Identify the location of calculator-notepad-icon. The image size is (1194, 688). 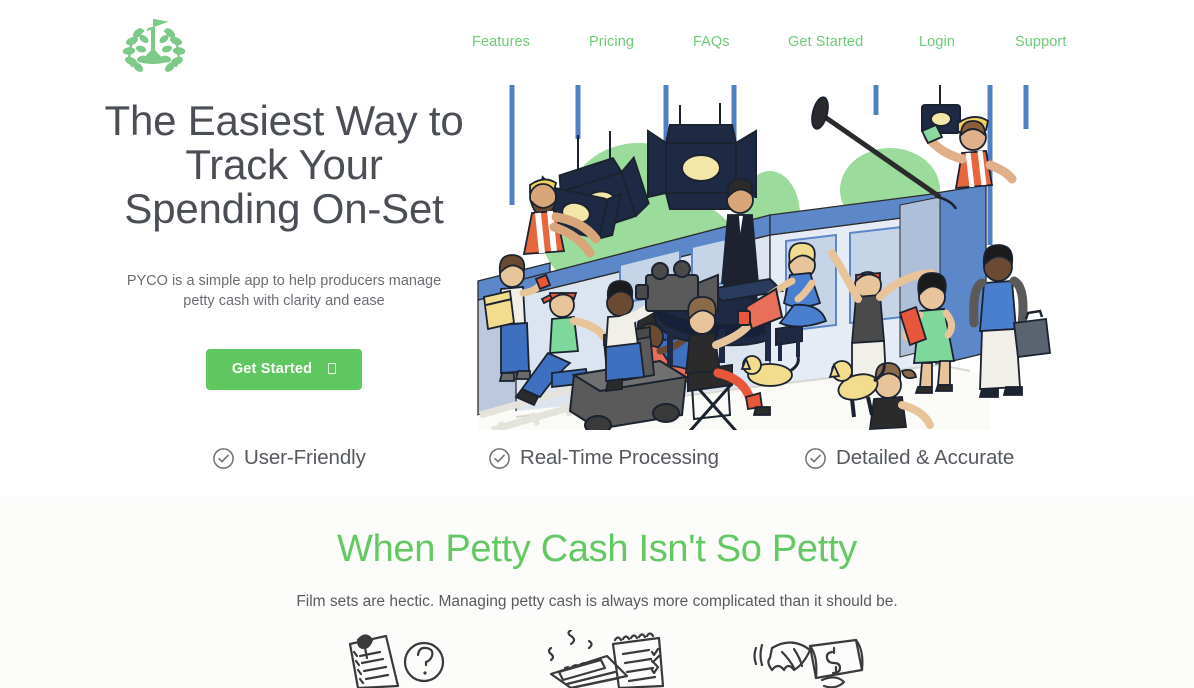
(606, 658).